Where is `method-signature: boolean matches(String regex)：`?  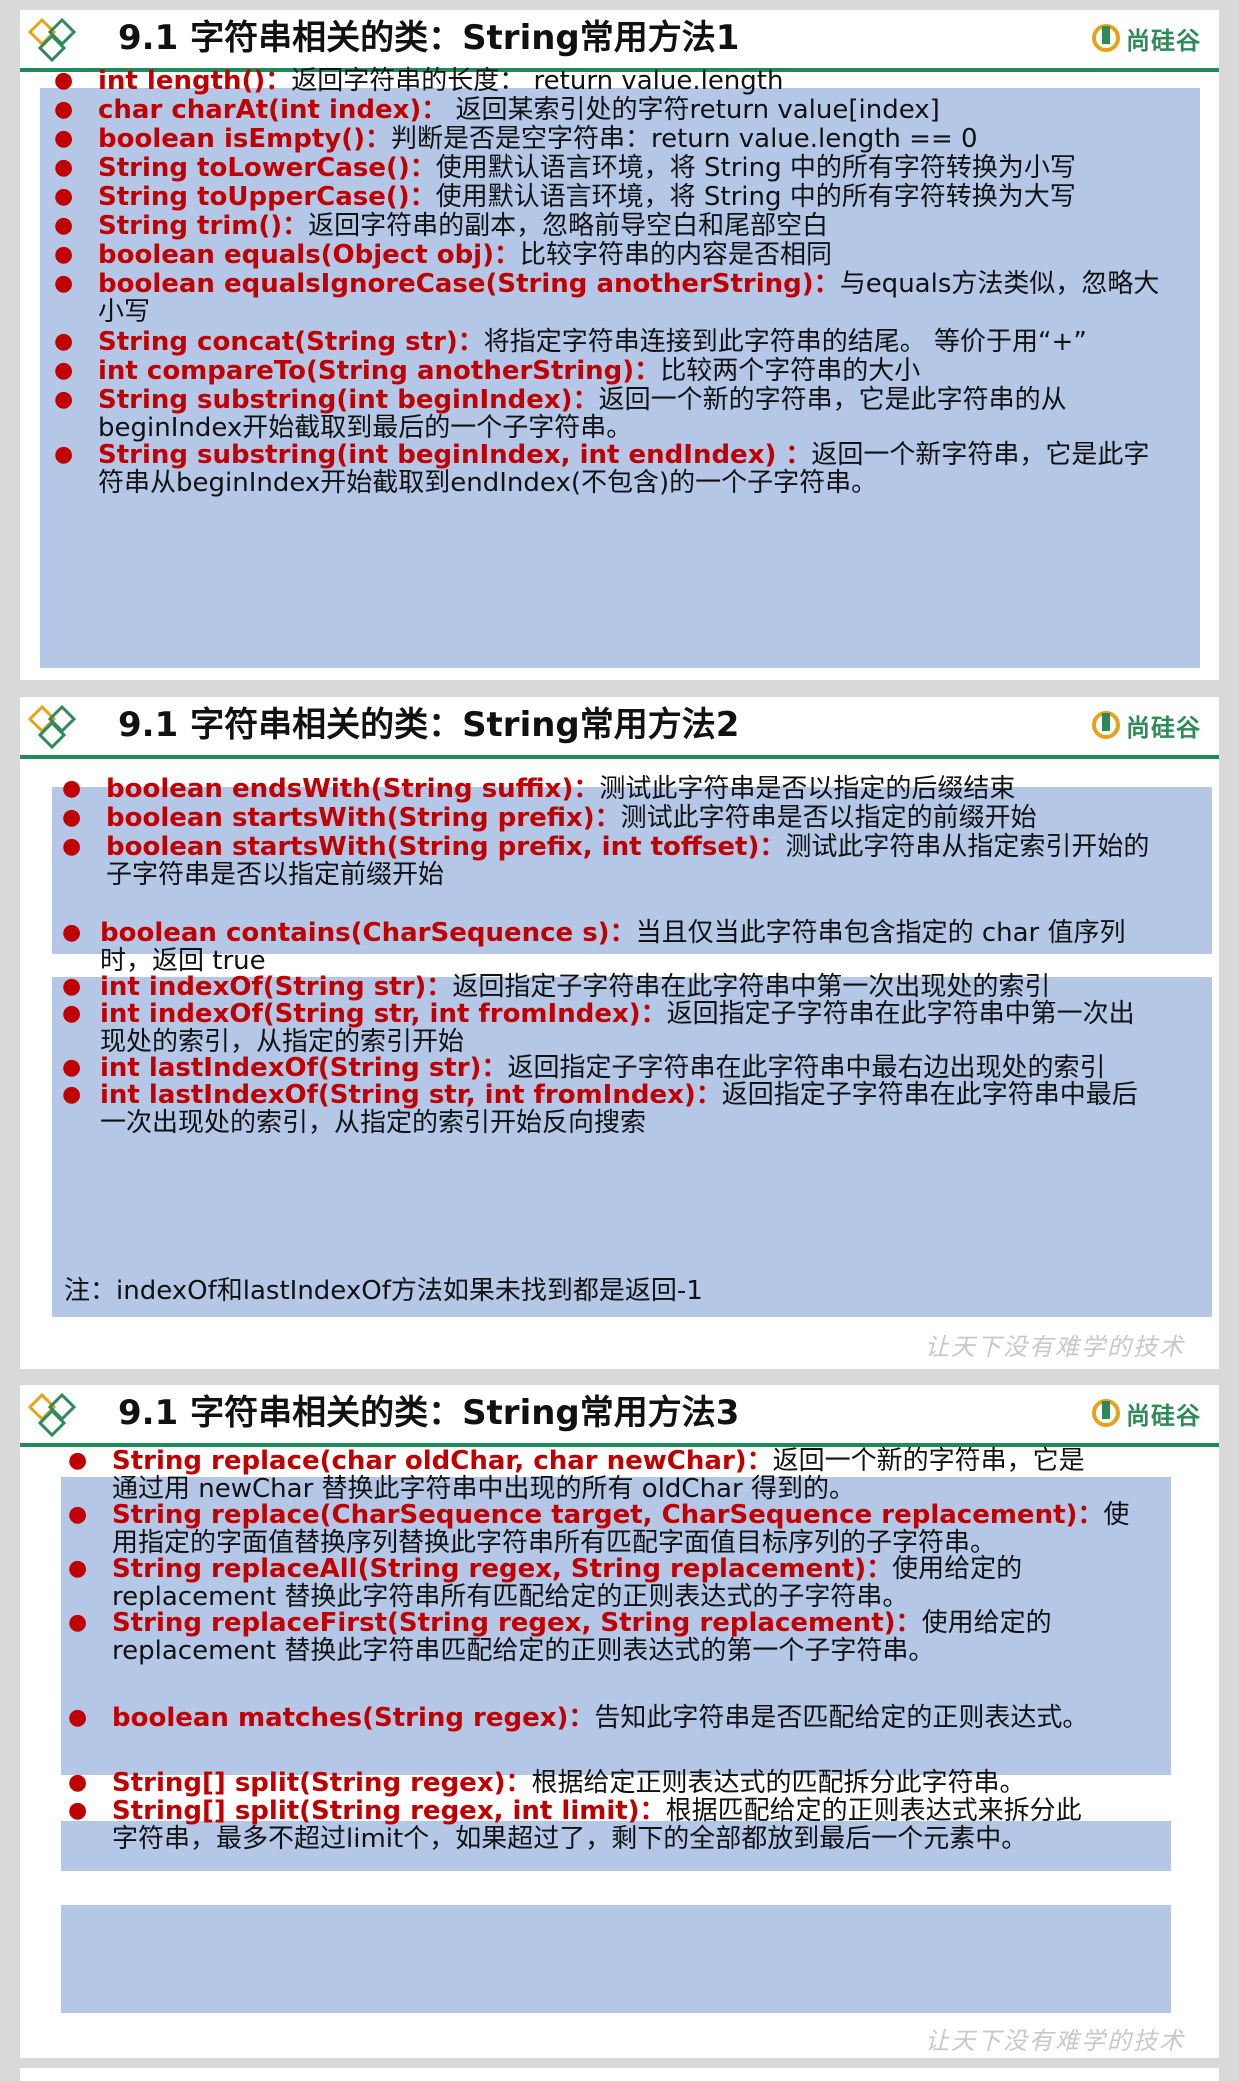
method-signature: boolean matches(String regex)： is located at coordinates (353, 1718).